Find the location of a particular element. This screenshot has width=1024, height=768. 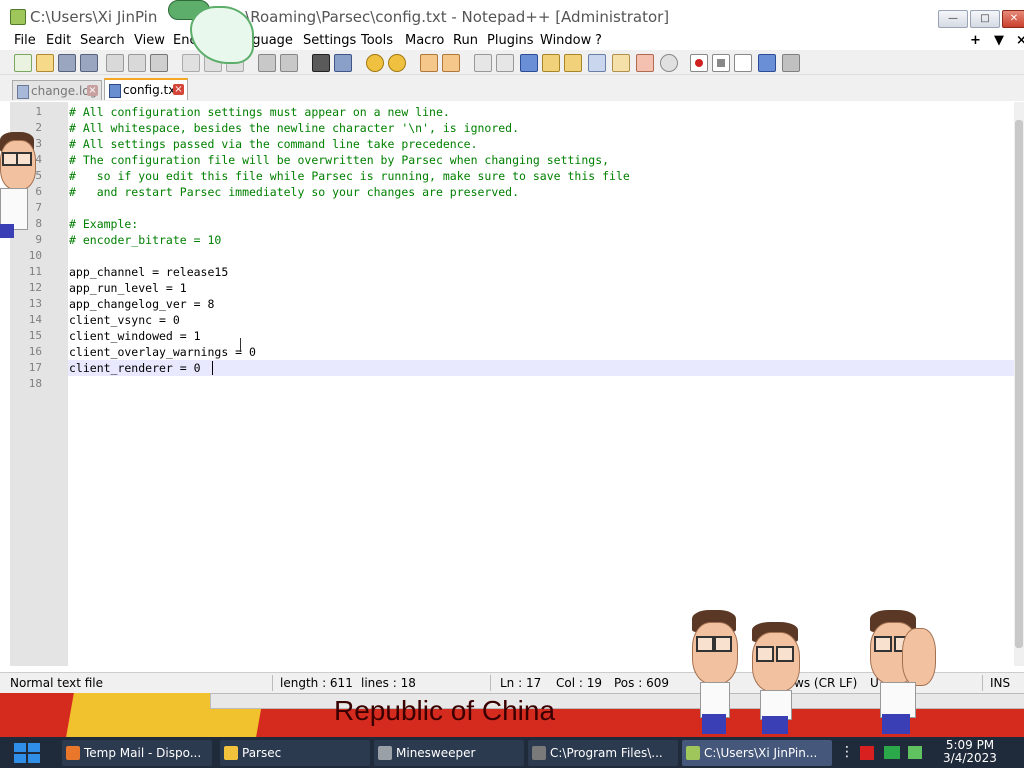

tab-list-down-icon: ▼ is located at coordinates (999, 40).